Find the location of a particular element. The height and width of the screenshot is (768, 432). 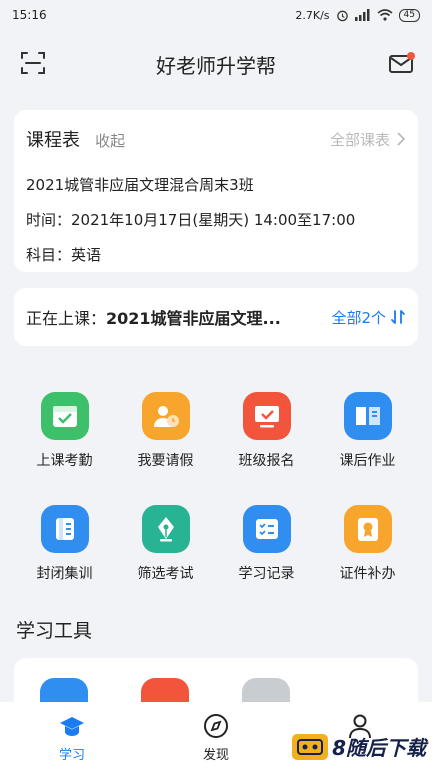

notebook-icon is located at coordinates (64, 529).